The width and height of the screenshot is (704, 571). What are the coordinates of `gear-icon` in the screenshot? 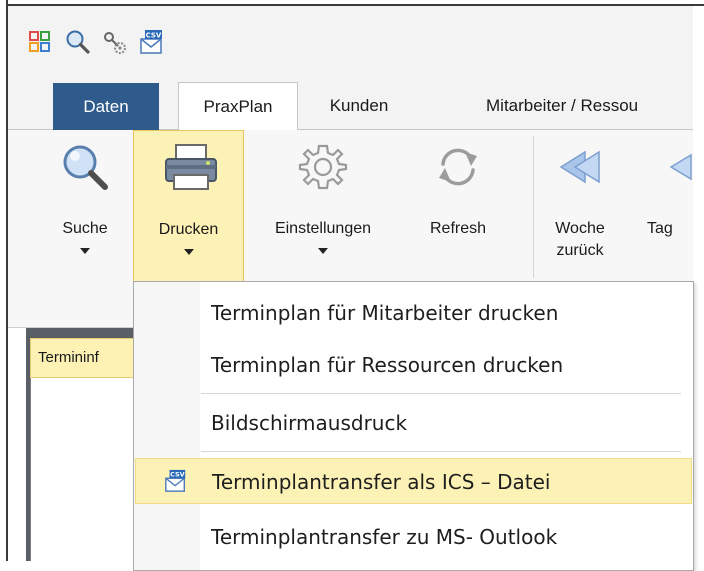 It's located at (323, 167).